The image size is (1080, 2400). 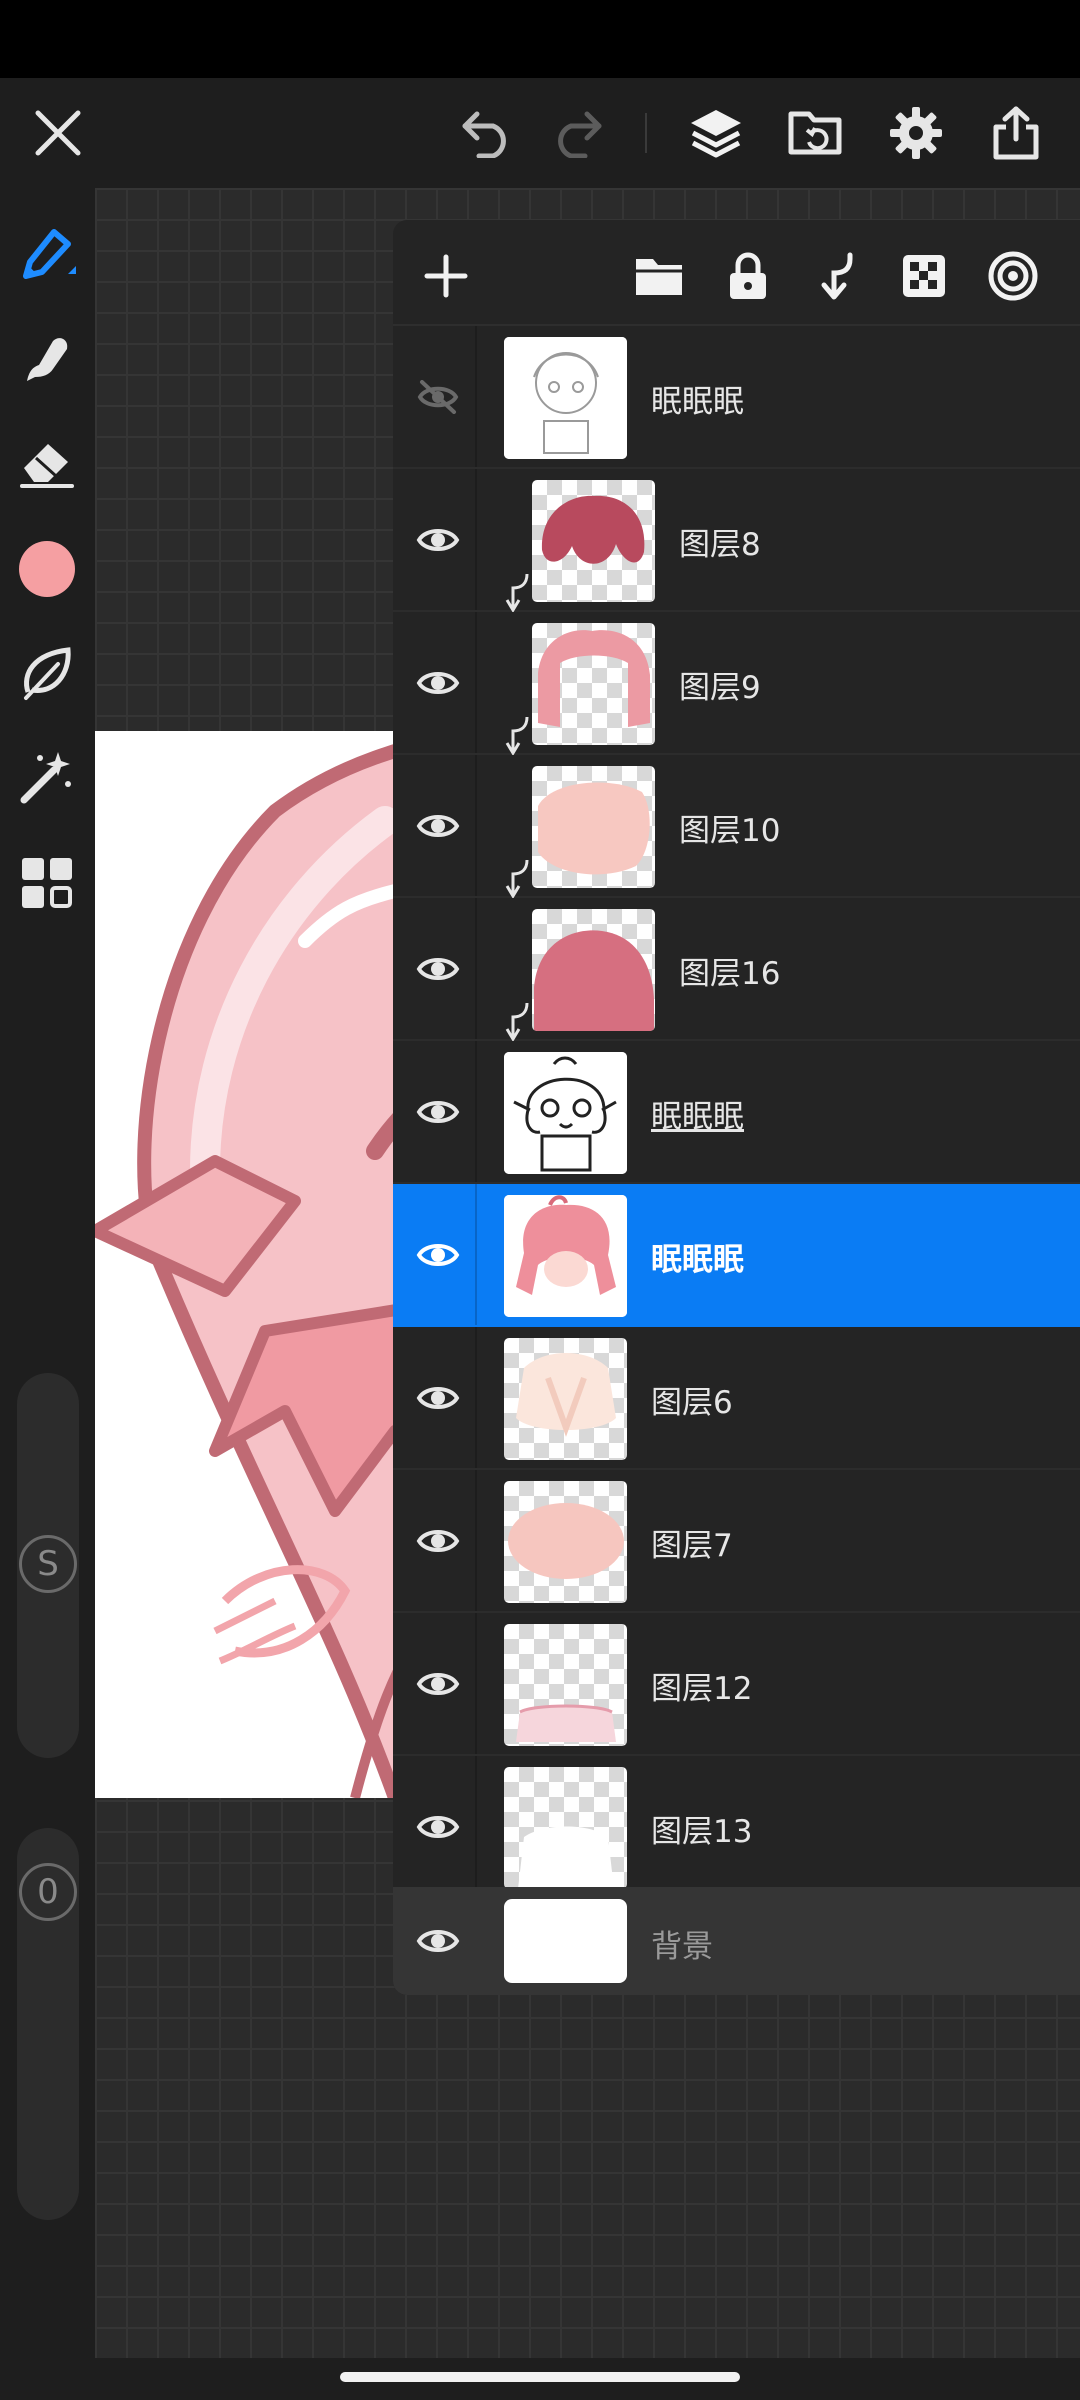 What do you see at coordinates (836, 276) in the screenshot?
I see `clip-icon` at bounding box center [836, 276].